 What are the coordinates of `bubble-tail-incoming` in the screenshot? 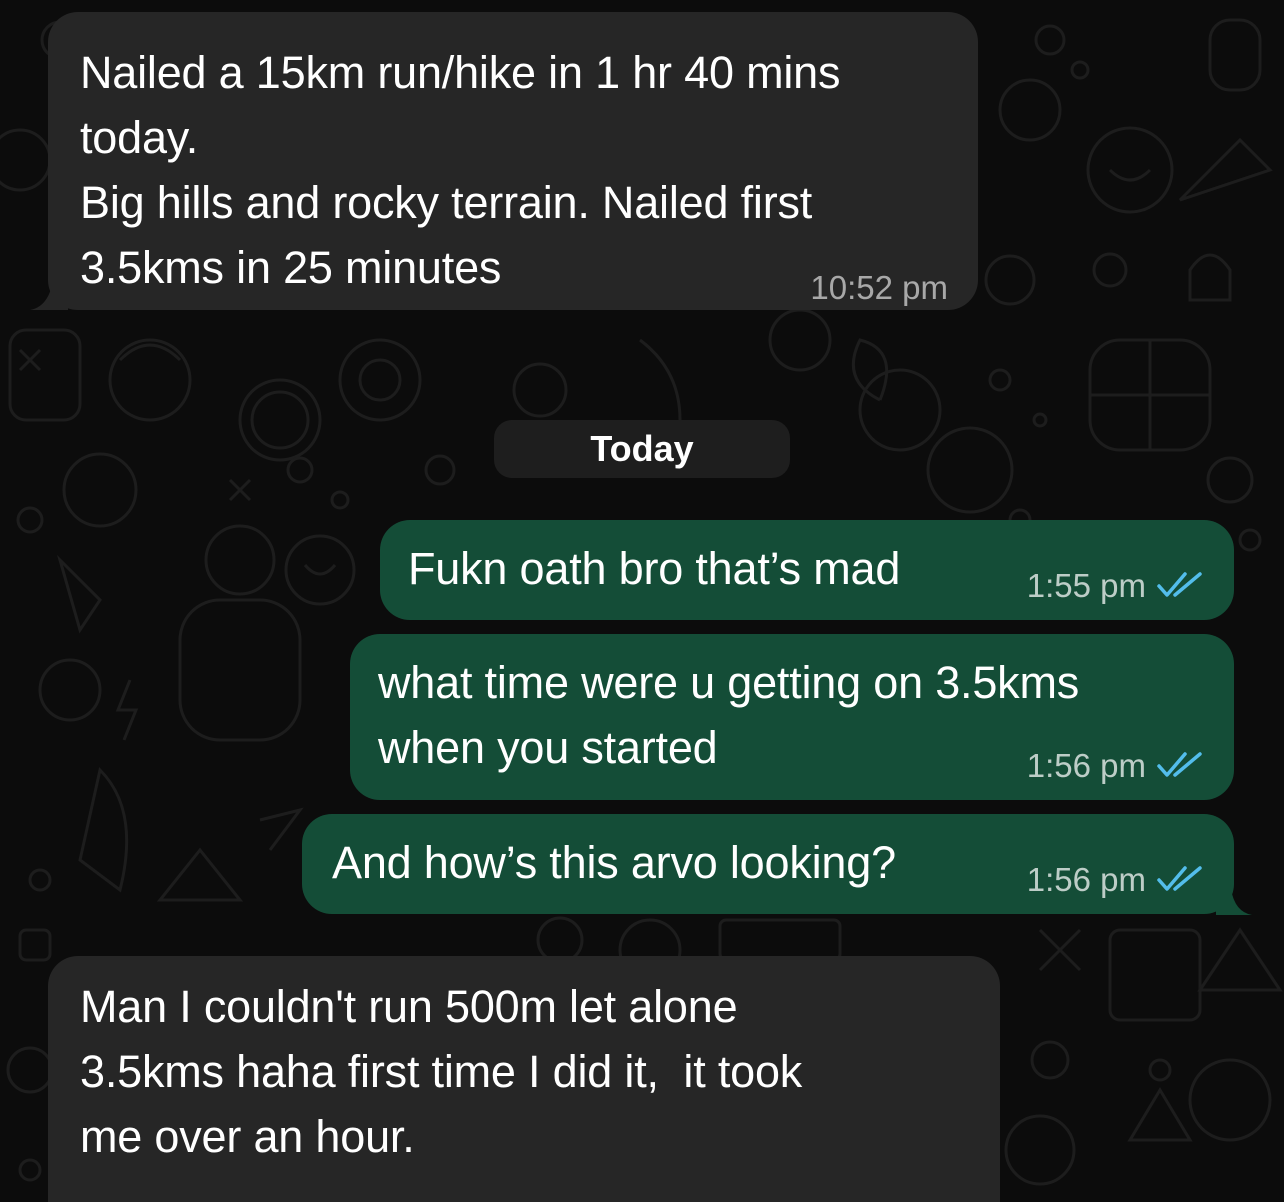 It's located at (49, 290).